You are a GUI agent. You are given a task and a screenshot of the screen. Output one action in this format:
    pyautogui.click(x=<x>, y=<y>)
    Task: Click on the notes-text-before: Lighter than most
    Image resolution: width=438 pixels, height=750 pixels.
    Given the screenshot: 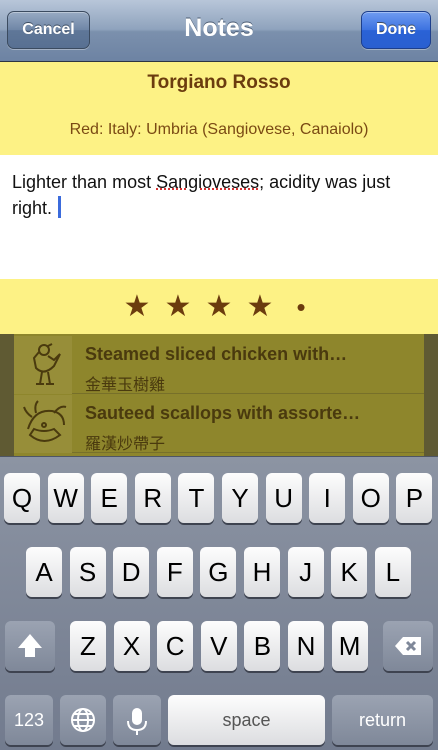 What is the action you would take?
    pyautogui.click(x=84, y=182)
    